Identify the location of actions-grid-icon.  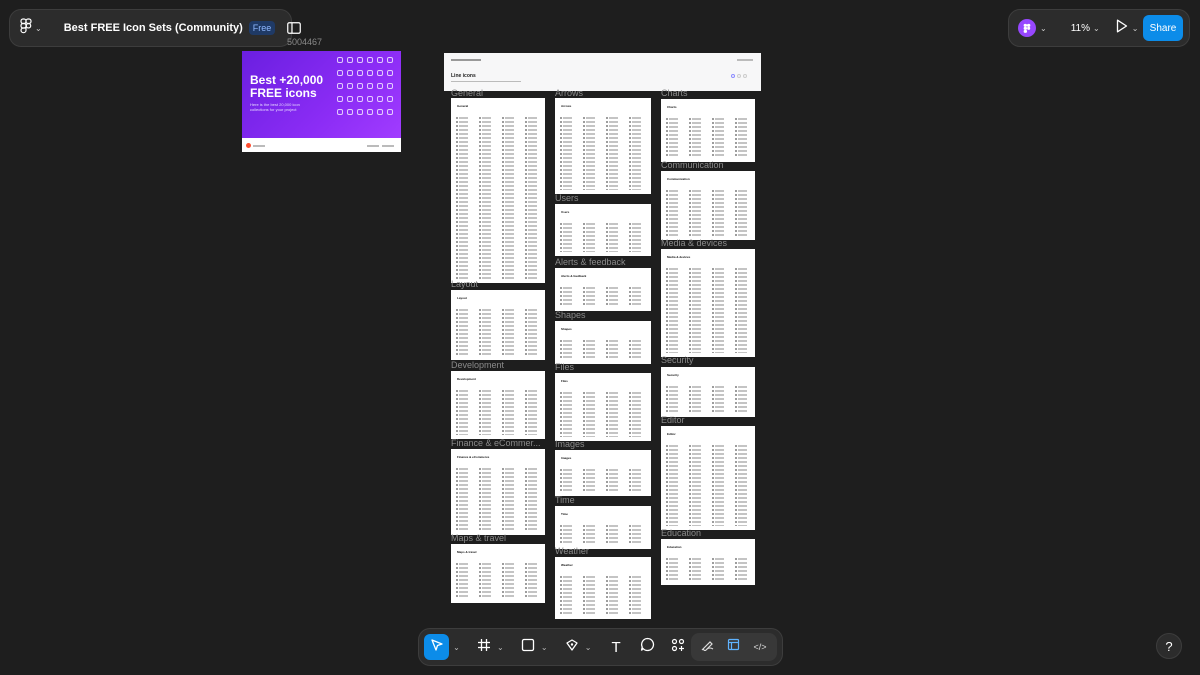
(678, 647).